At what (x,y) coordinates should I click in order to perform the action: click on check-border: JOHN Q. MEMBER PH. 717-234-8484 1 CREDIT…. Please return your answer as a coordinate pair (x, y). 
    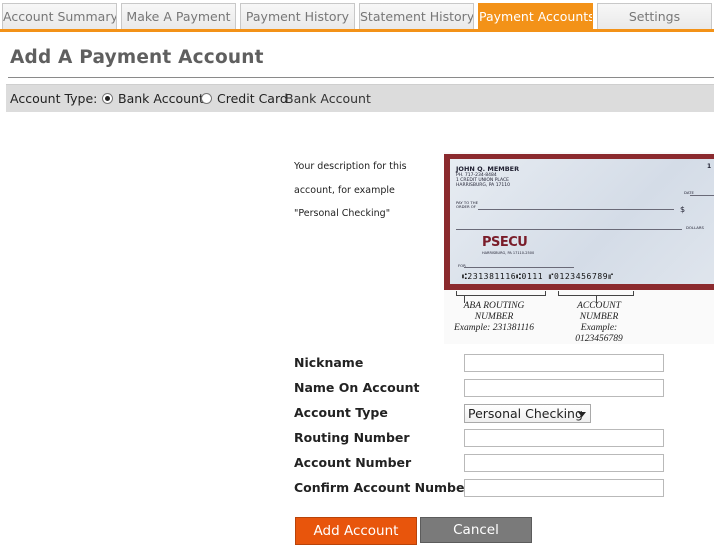
    Looking at the image, I should click on (579, 222).